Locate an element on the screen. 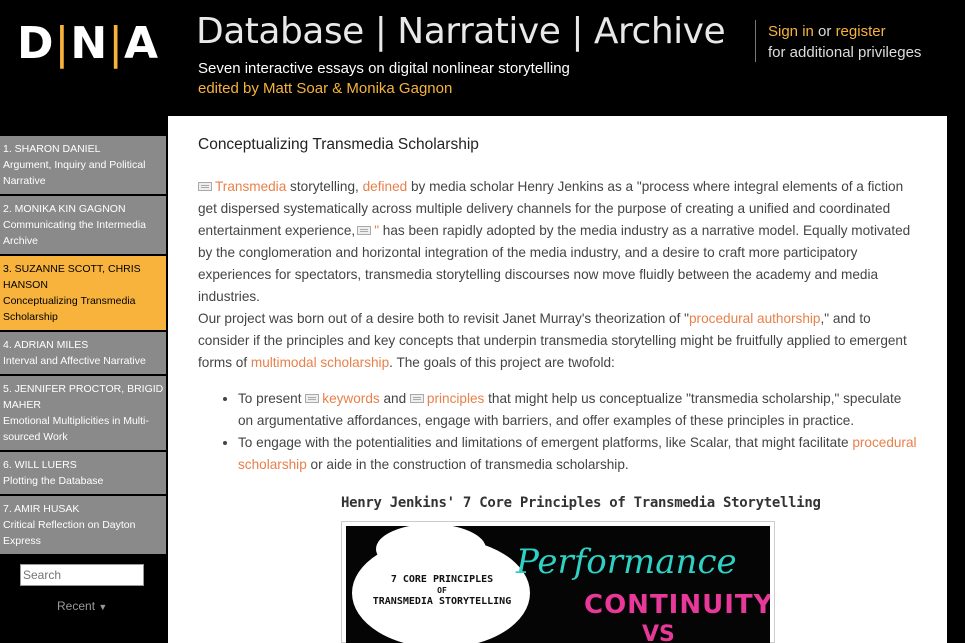  chapter-author: 4. ADRIAN MILES is located at coordinates (46, 345).